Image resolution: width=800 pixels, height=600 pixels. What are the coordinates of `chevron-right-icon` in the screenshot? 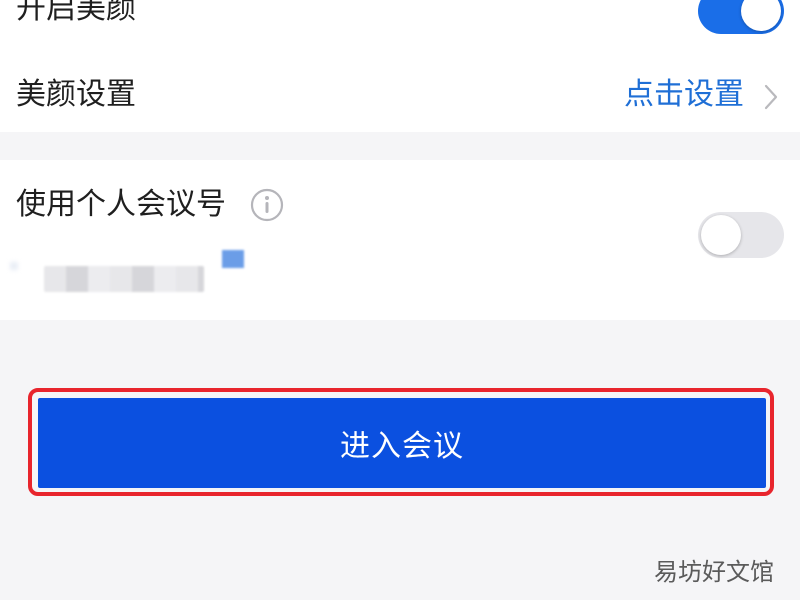 It's located at (771, 97).